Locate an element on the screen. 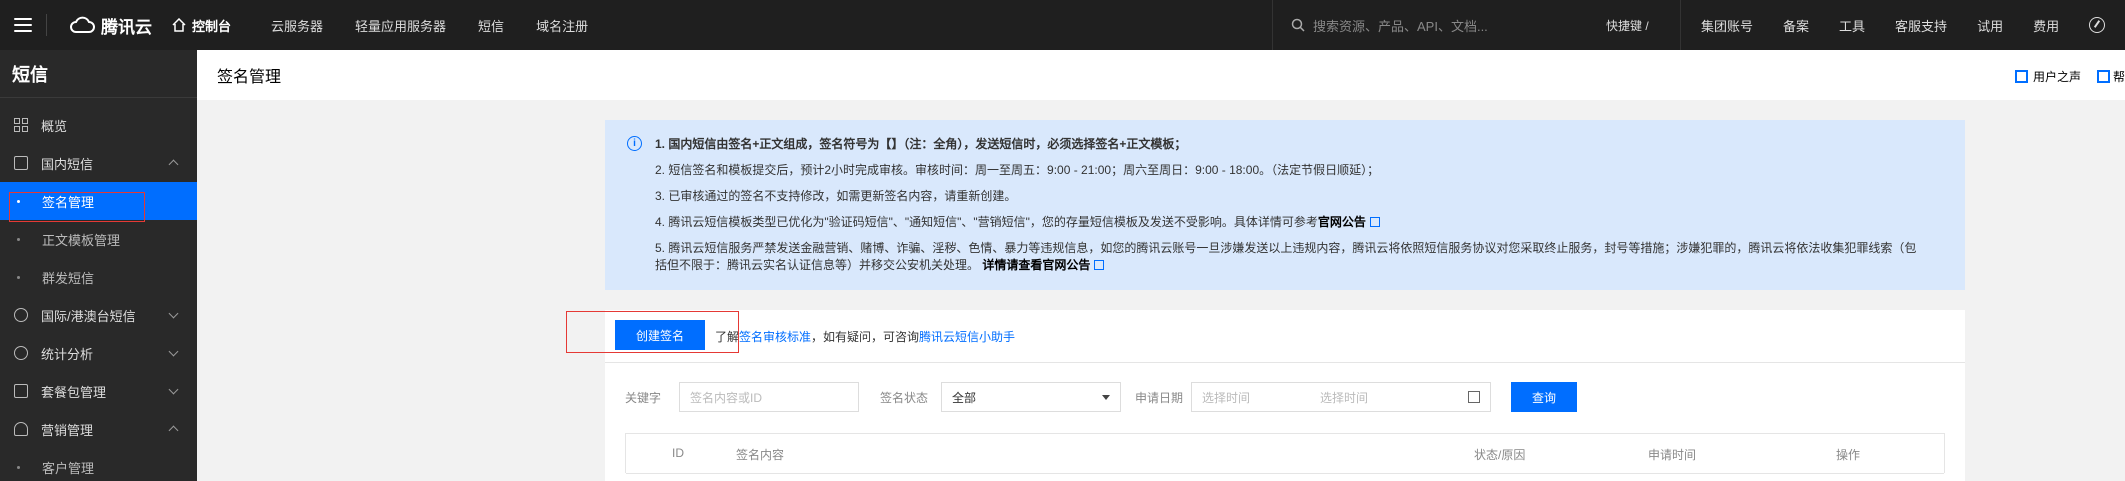 This screenshot has width=2125, height=481. sidebar-item-signature: 签名管理 is located at coordinates (98, 201).